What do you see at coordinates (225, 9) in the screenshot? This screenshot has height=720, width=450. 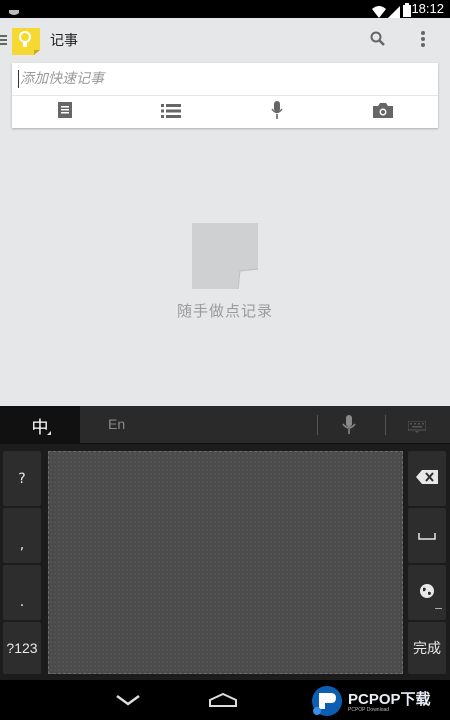 I see `status-bar: 18:12` at bounding box center [225, 9].